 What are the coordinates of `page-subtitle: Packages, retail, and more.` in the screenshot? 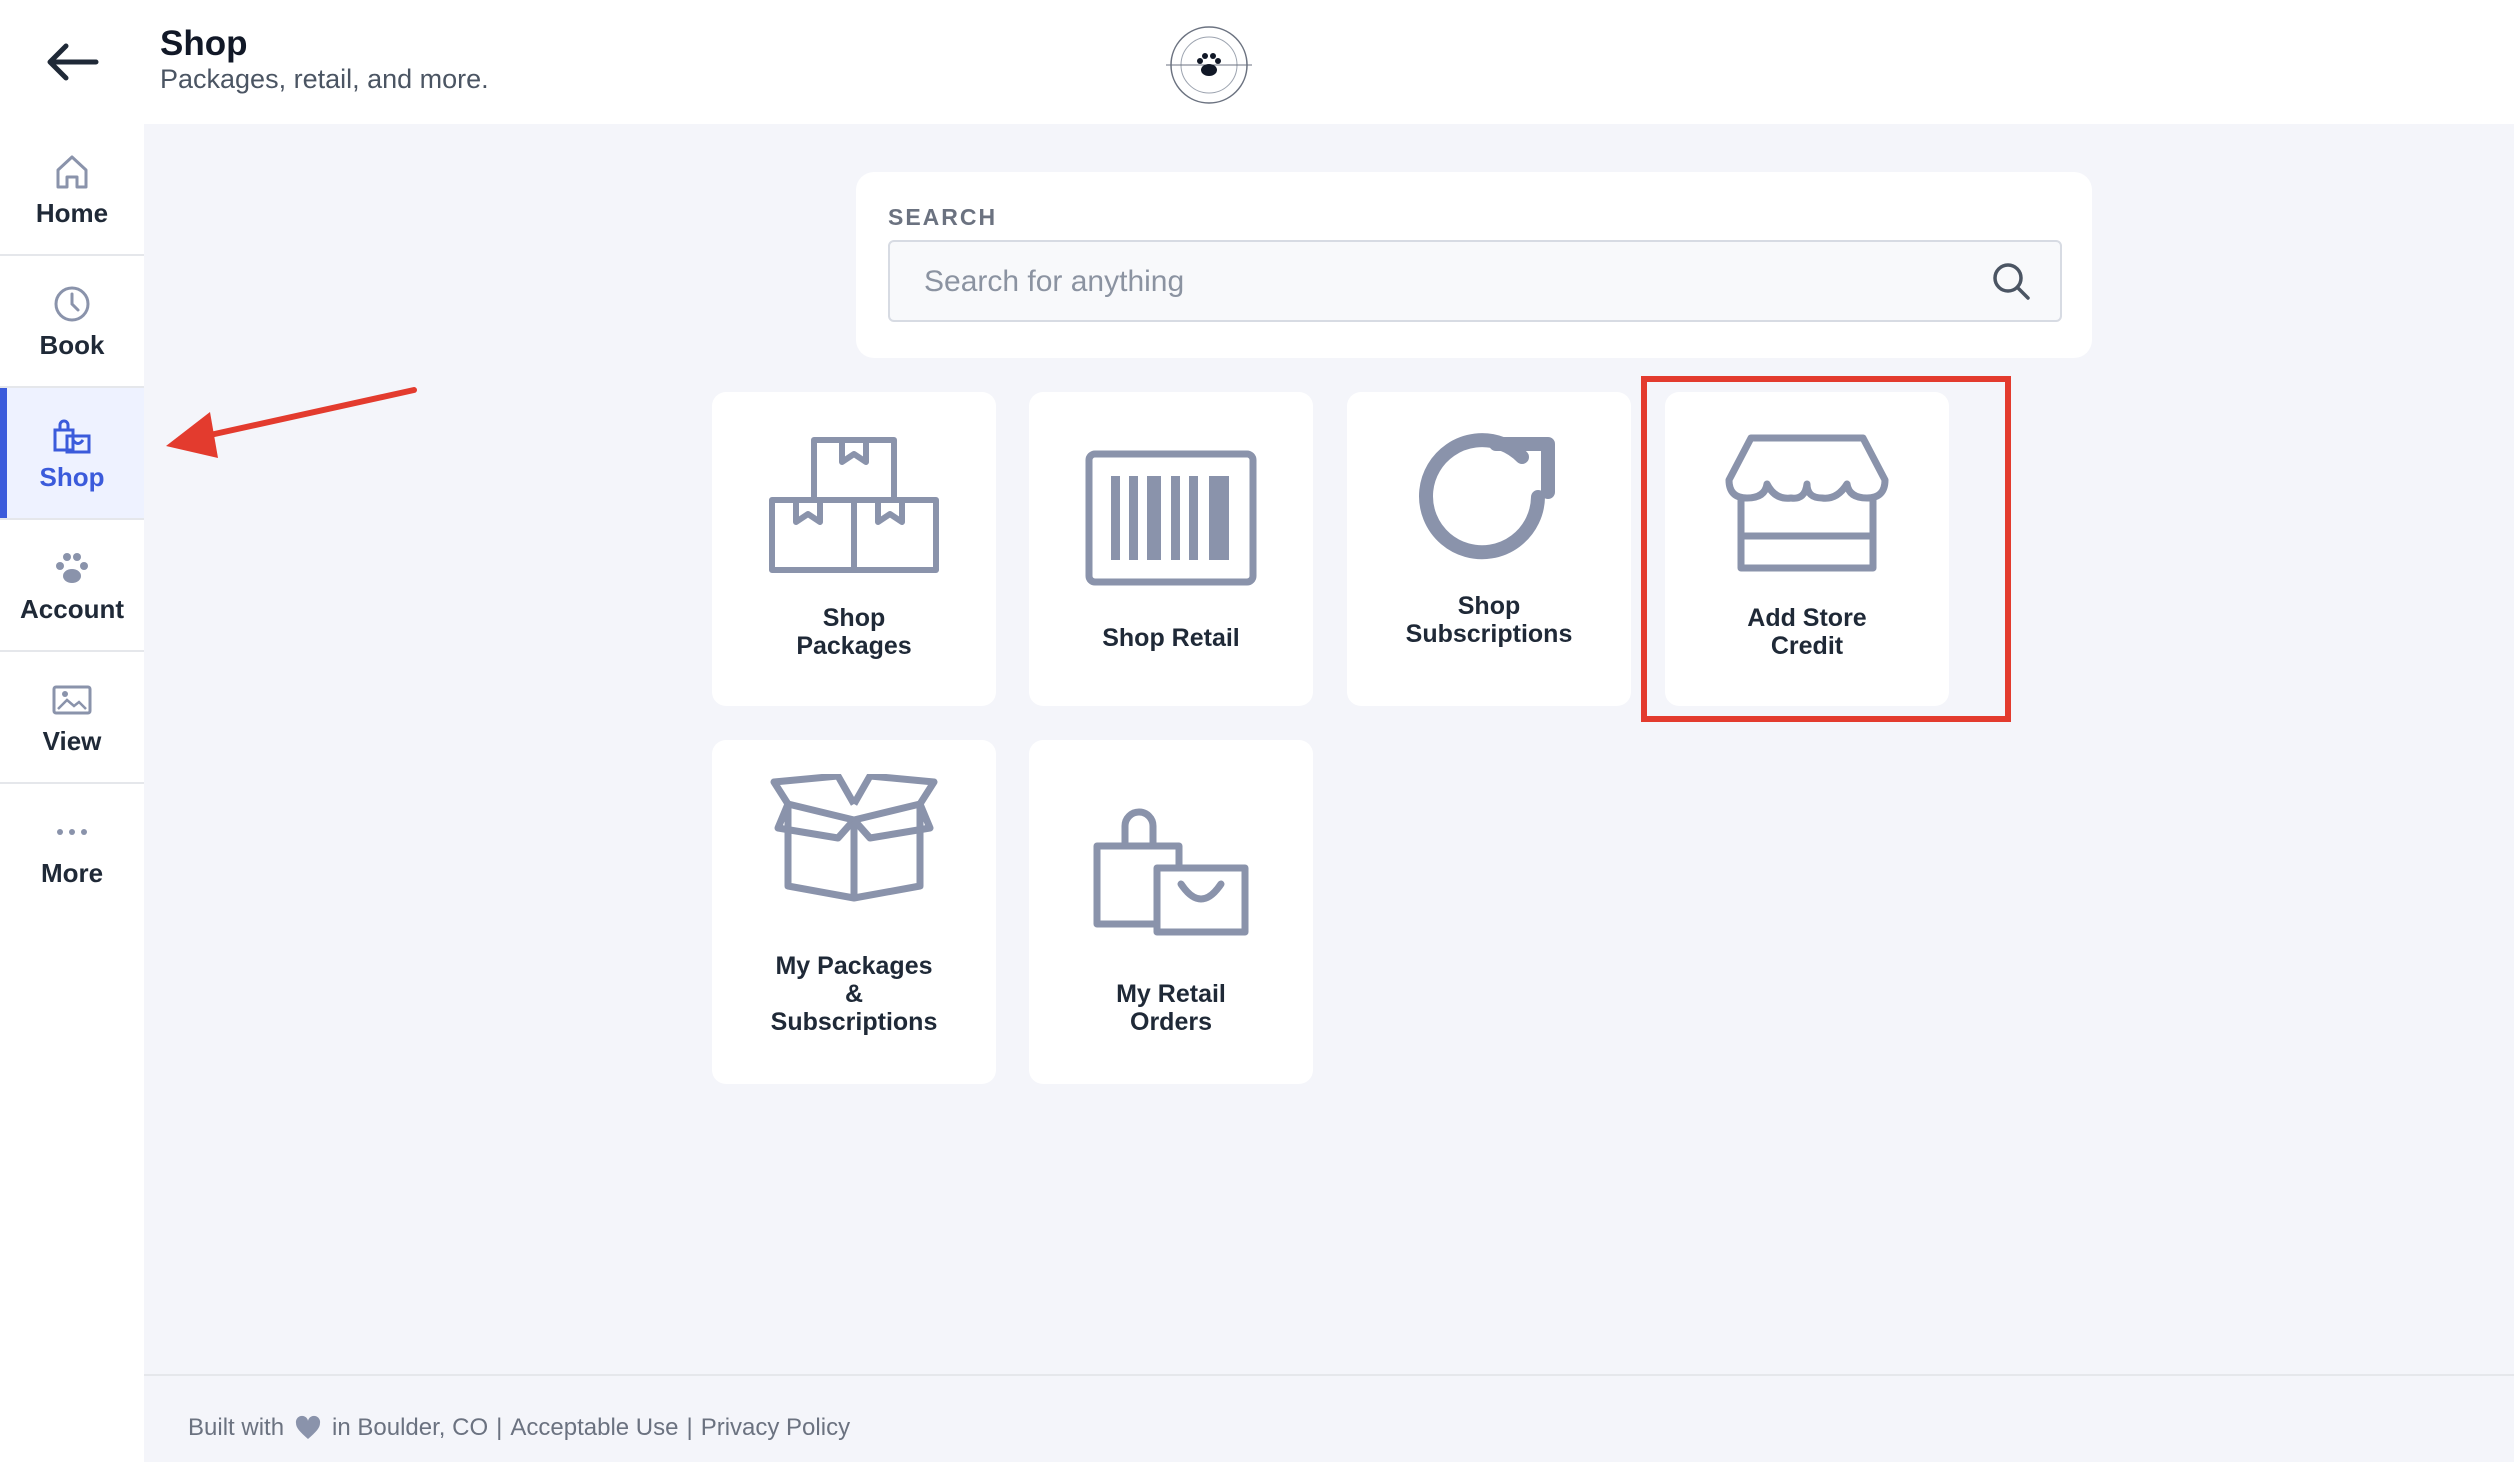 It's located at (324, 79).